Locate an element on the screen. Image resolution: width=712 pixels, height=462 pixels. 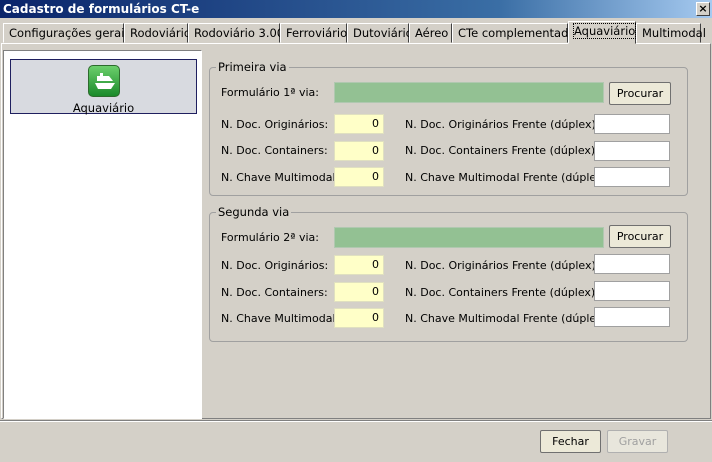
containers-1-label: N. Doc. Containers: is located at coordinates (274, 150).